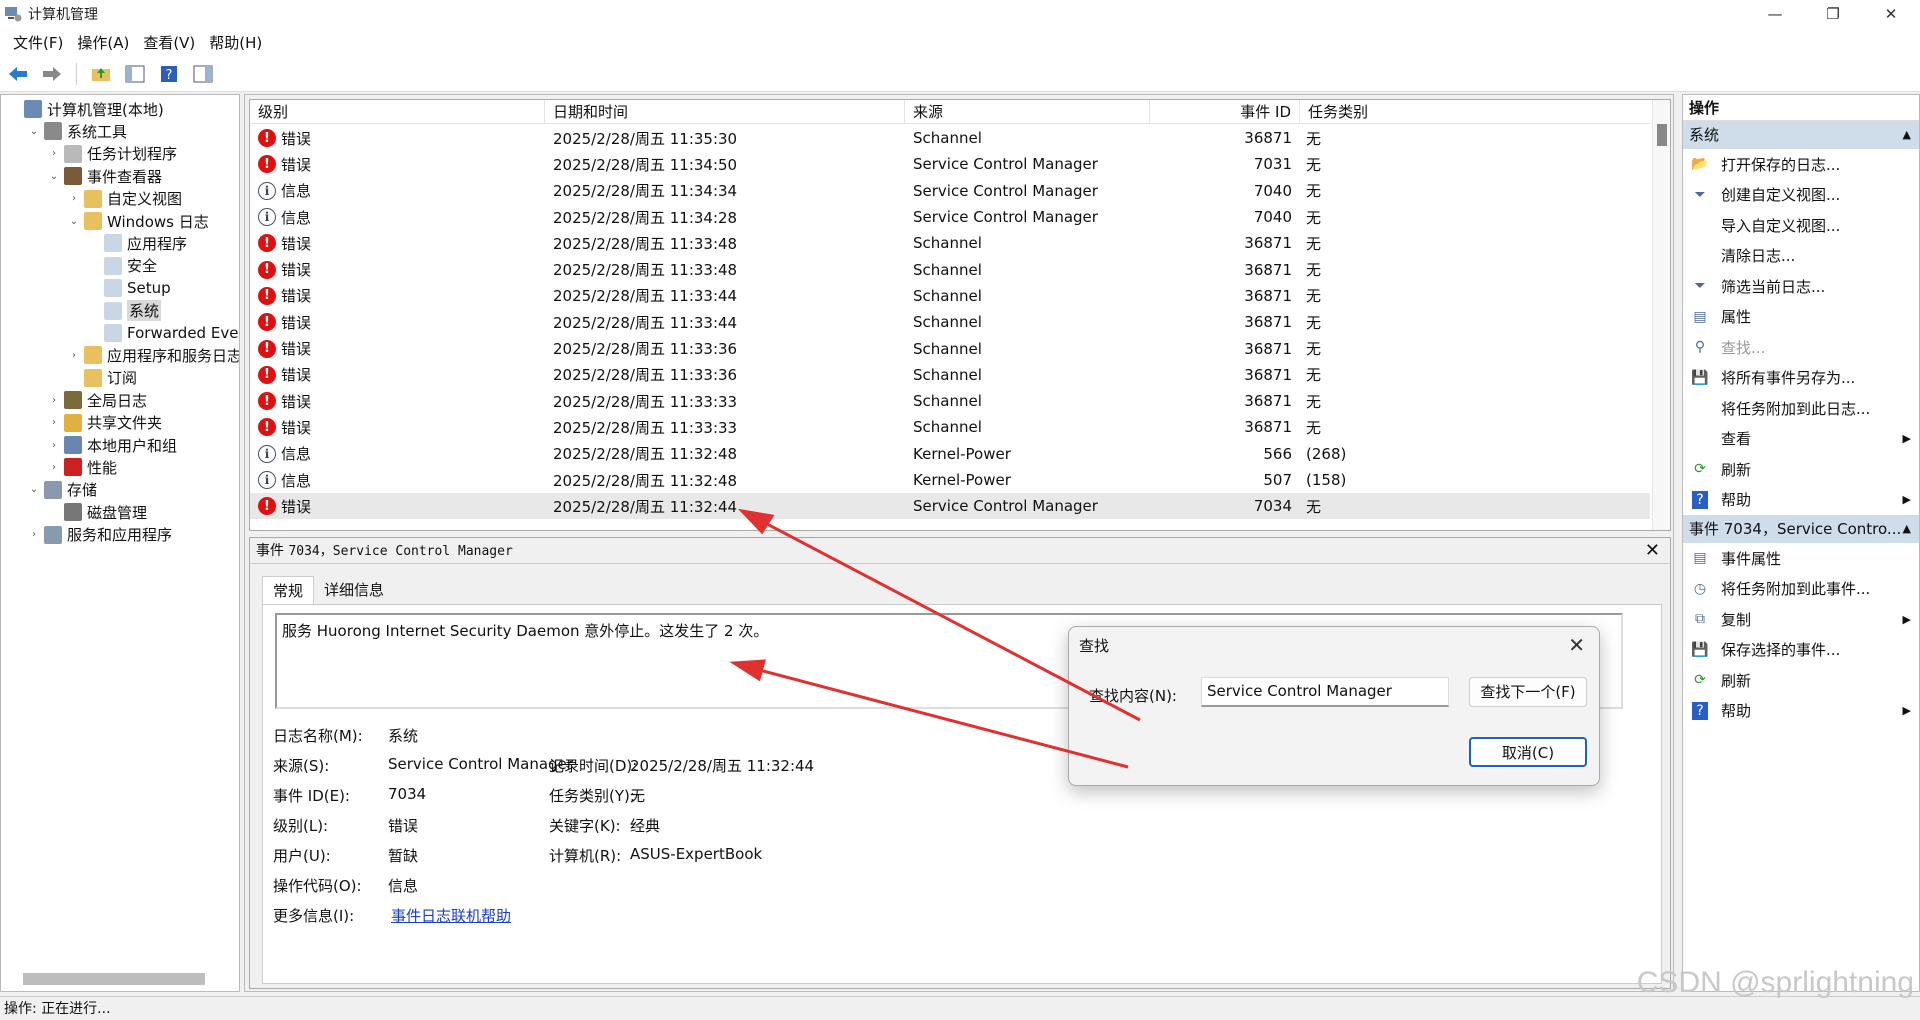 This screenshot has width=1920, height=1020. I want to click on find-next-button: 查找下一个(F), so click(1528, 692).